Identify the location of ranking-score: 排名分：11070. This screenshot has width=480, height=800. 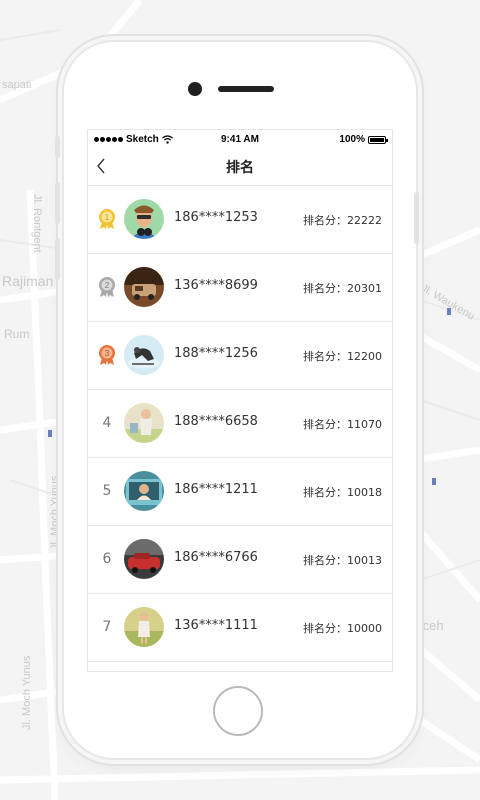
(342, 424).